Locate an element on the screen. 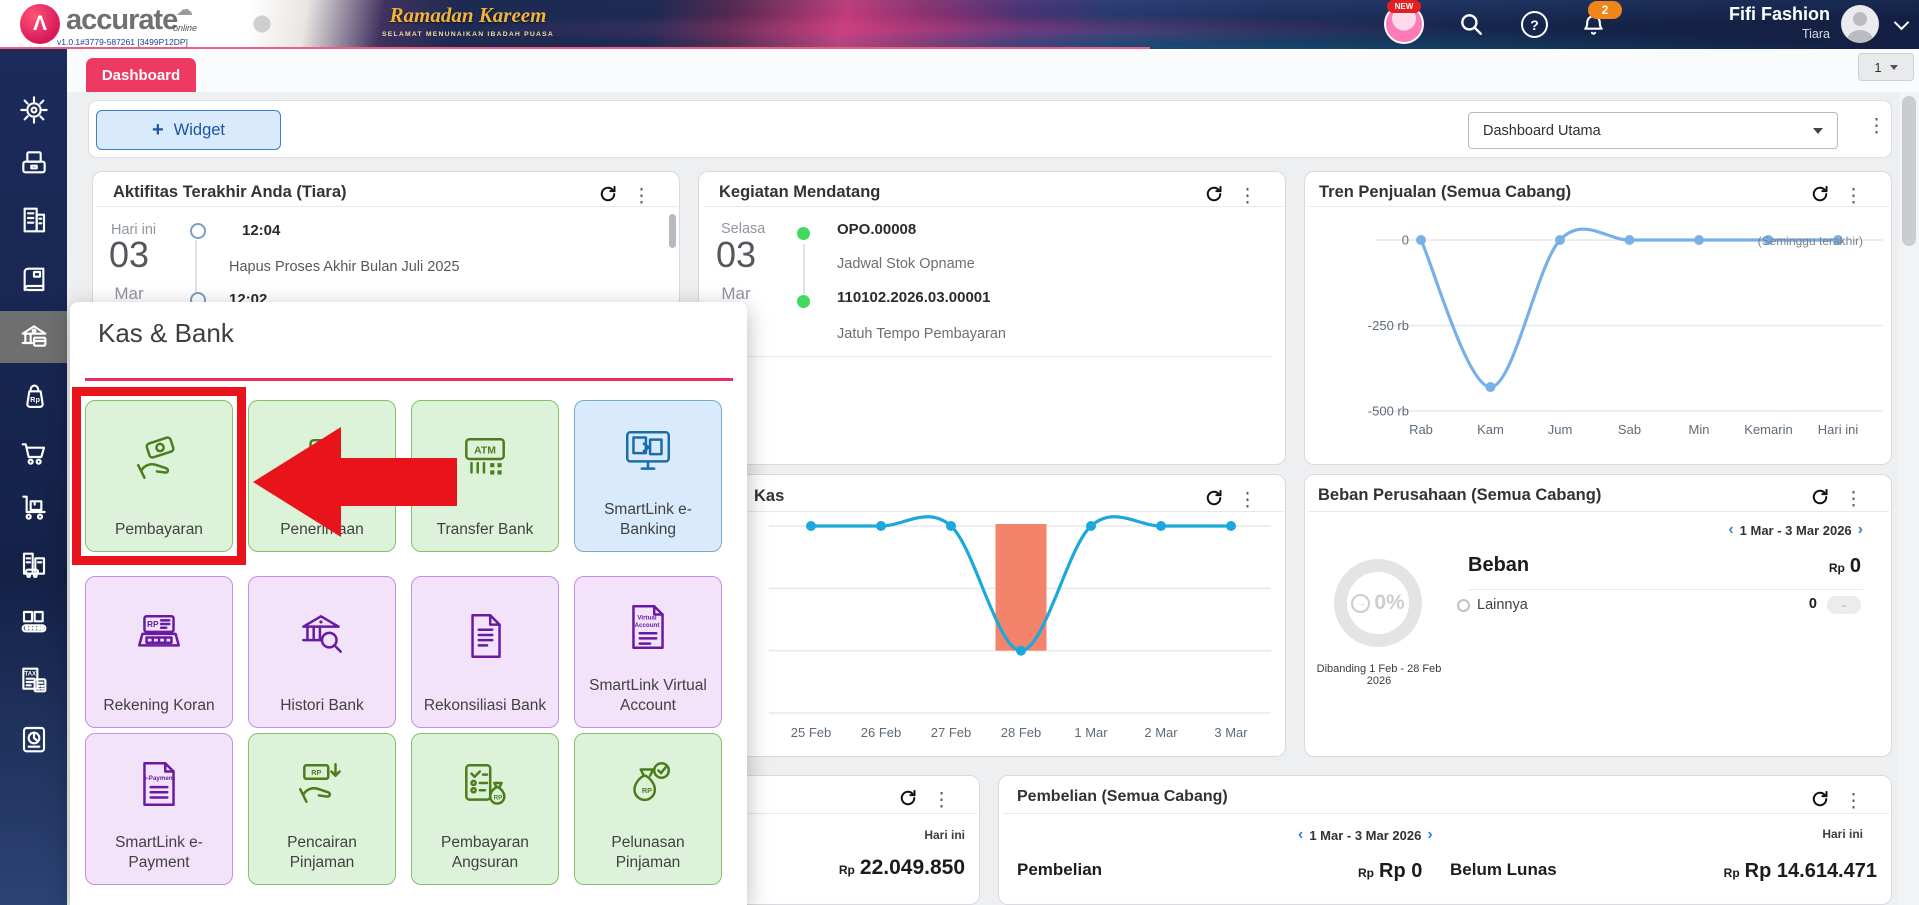 This screenshot has height=905, width=1919. help-icon: ? is located at coordinates (1534, 24).